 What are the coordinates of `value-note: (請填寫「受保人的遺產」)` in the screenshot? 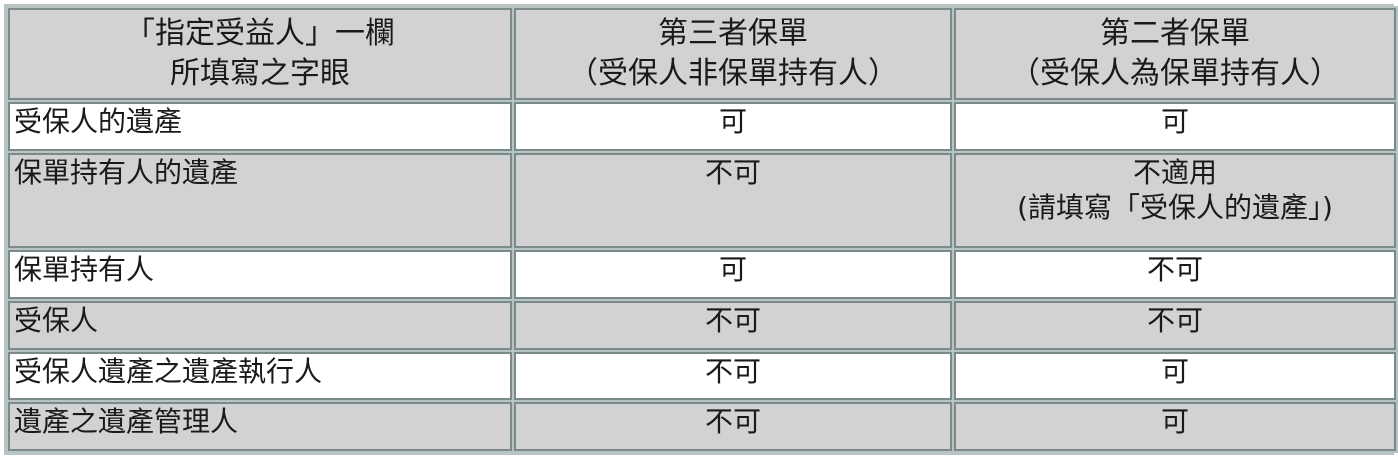 It's located at (1175, 207).